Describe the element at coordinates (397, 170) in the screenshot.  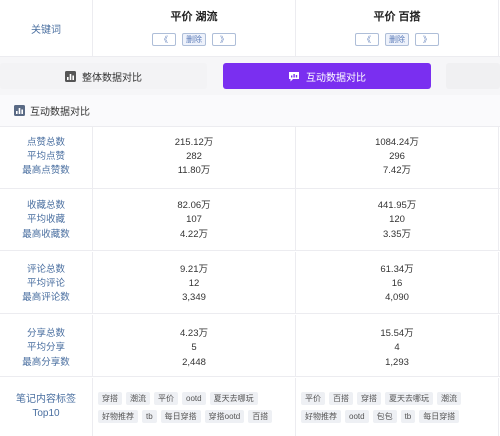
I see `metric-value: 7.42万` at that location.